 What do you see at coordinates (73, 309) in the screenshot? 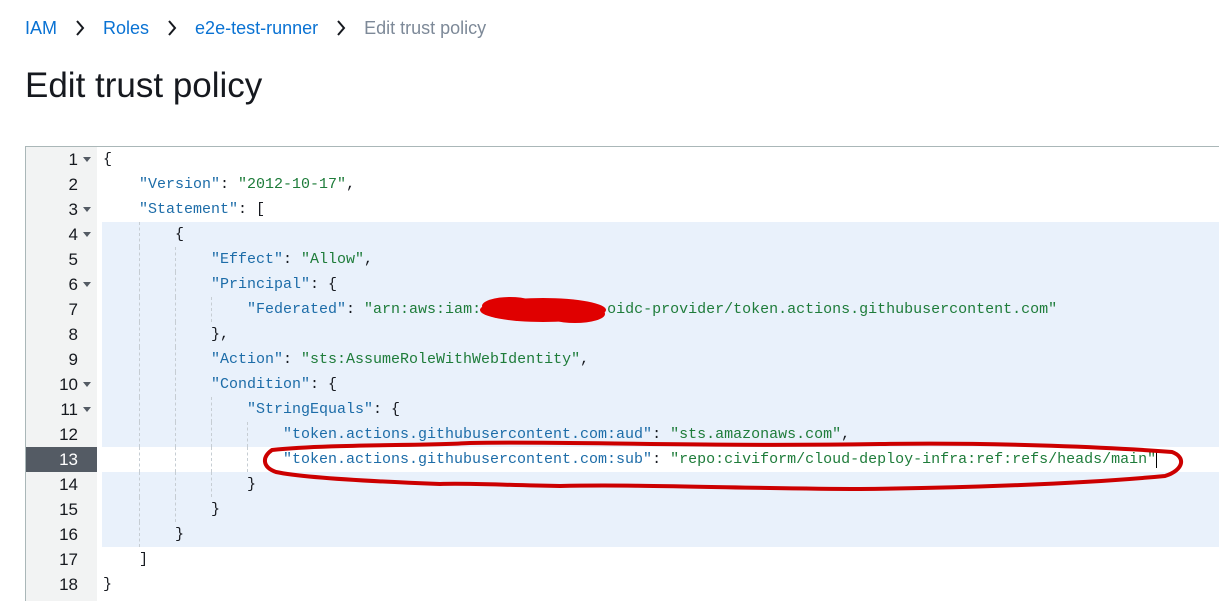
I see `line-number: 7` at bounding box center [73, 309].